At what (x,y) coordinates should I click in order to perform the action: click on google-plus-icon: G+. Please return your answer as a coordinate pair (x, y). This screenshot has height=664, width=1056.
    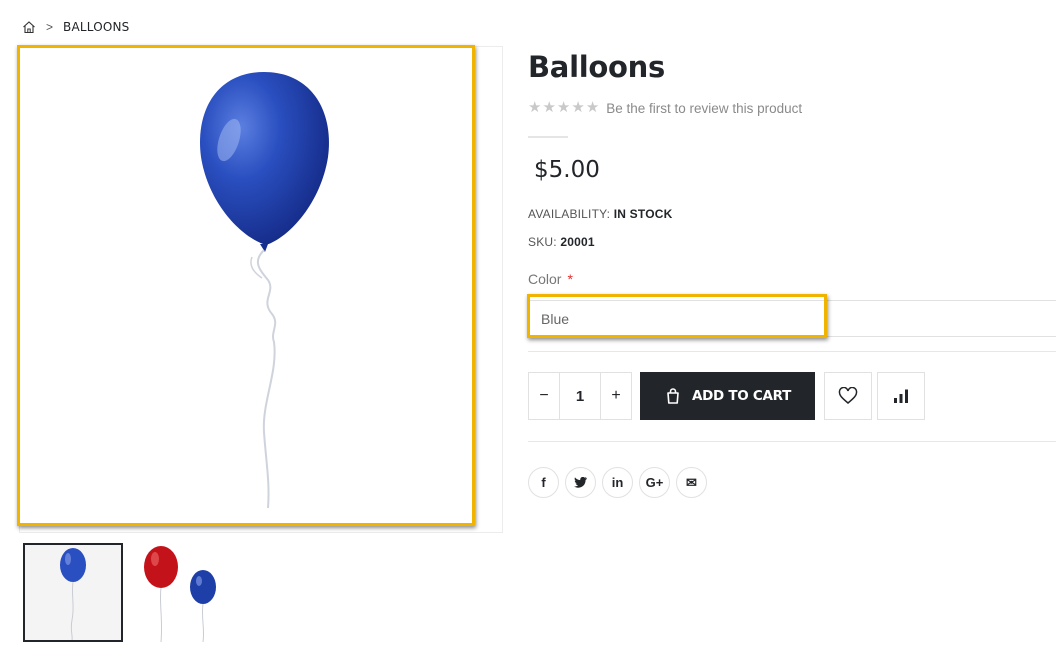
    Looking at the image, I should click on (654, 482).